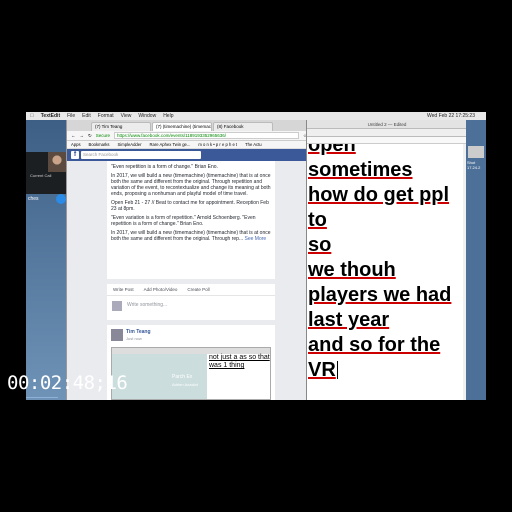  I want to click on screenshot-label: Parch Ex, so click(182, 377).